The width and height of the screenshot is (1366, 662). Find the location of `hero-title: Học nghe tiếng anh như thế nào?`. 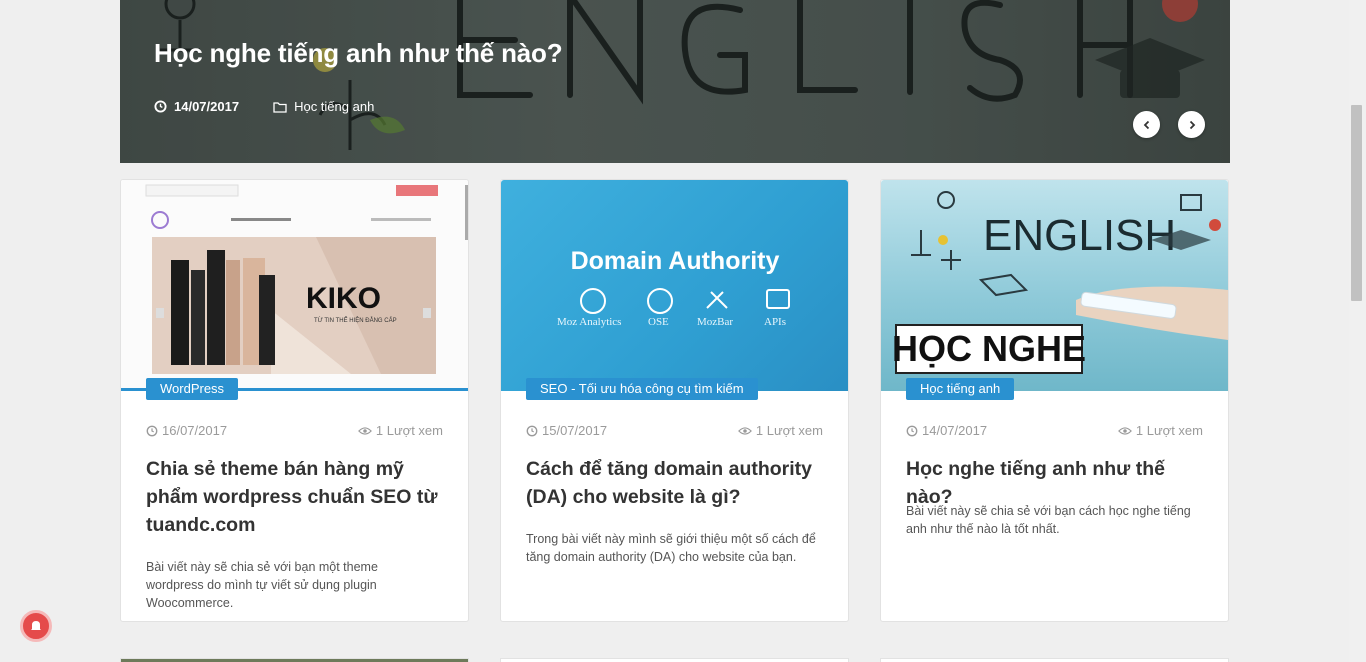

hero-title: Học nghe tiếng anh như thế nào? is located at coordinates (358, 53).